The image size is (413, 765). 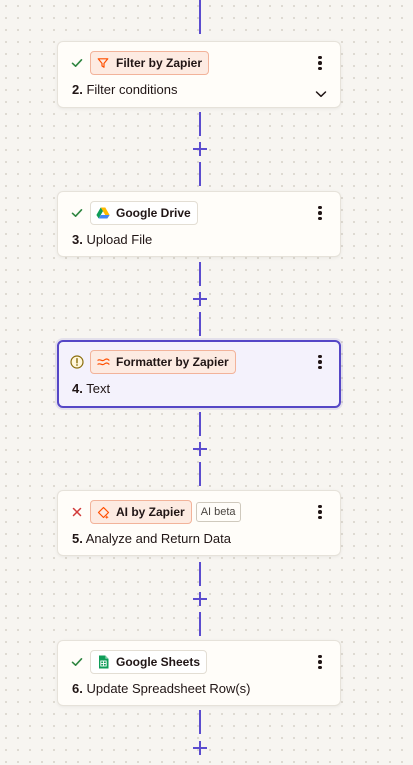 I want to click on ai-beta-badge: AI beta, so click(x=218, y=512).